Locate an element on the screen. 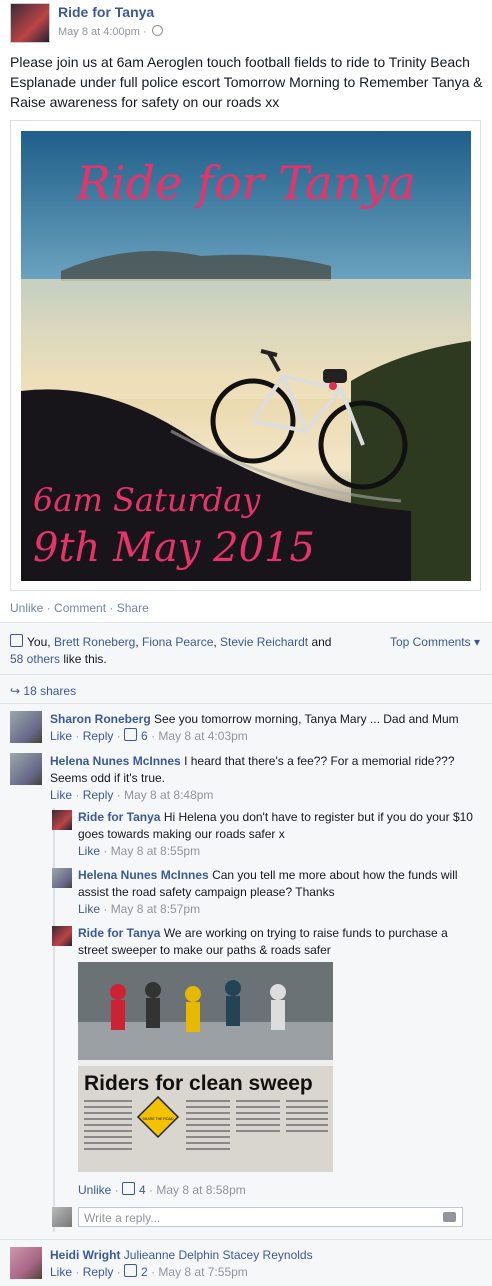  poster-line2: 9th May 2015 is located at coordinates (174, 548).